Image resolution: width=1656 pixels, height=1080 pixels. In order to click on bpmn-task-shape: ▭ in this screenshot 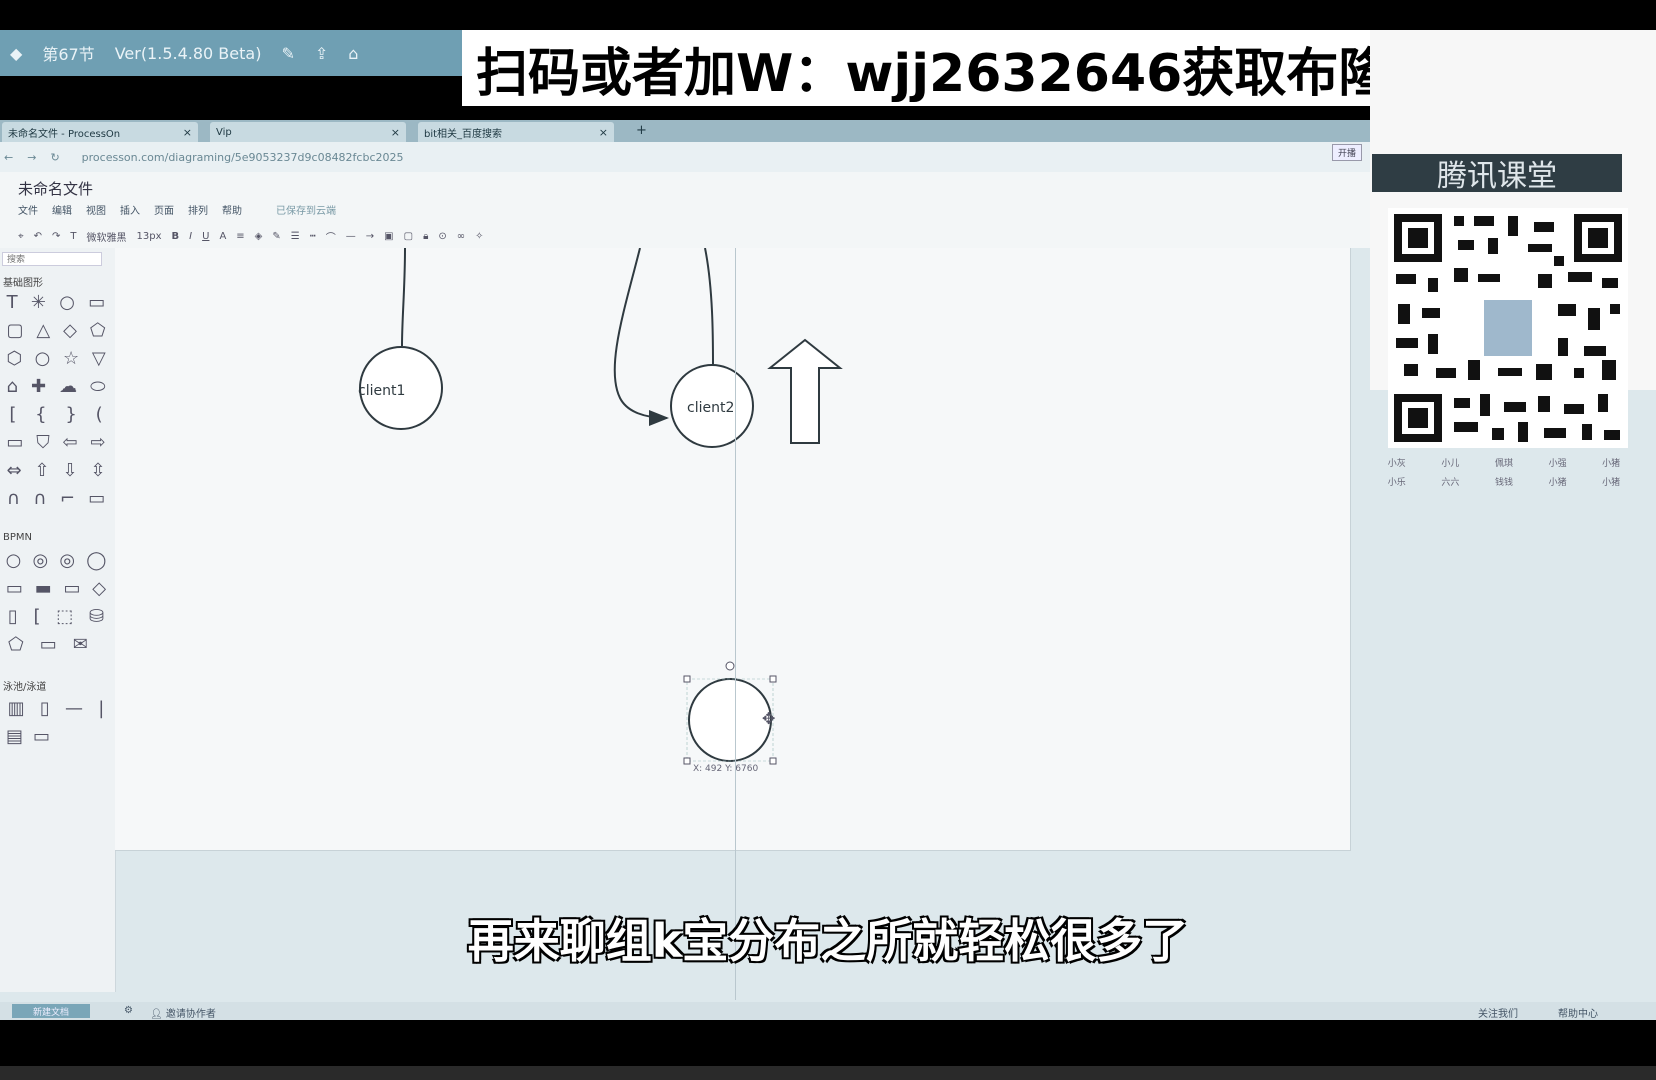, I will do `click(14, 588)`.